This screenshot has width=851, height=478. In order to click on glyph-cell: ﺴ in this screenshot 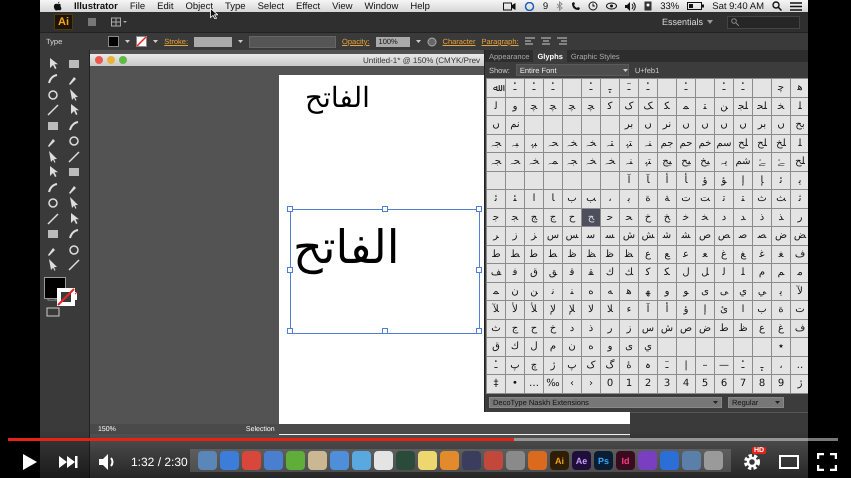, I will do `click(610, 235)`.